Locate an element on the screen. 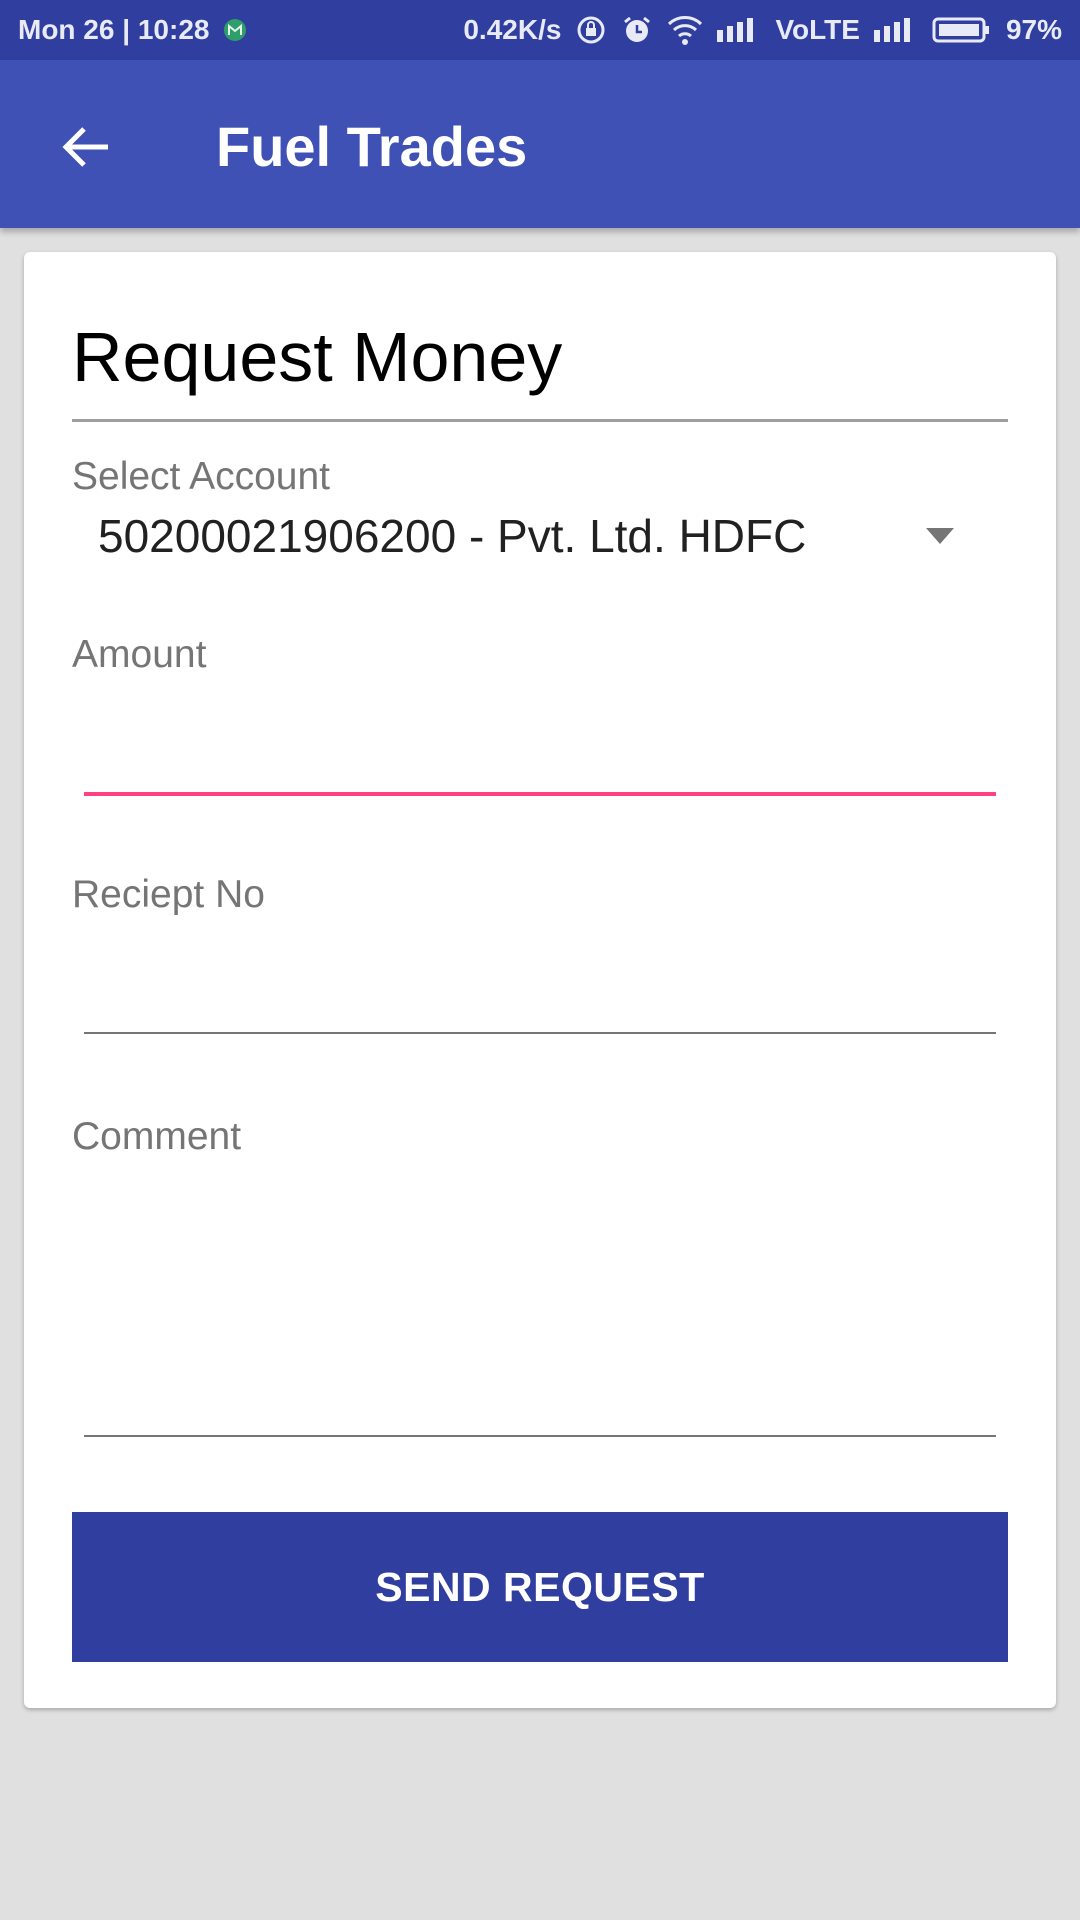 The width and height of the screenshot is (1080, 1920). network-type: VoLTE is located at coordinates (817, 29).